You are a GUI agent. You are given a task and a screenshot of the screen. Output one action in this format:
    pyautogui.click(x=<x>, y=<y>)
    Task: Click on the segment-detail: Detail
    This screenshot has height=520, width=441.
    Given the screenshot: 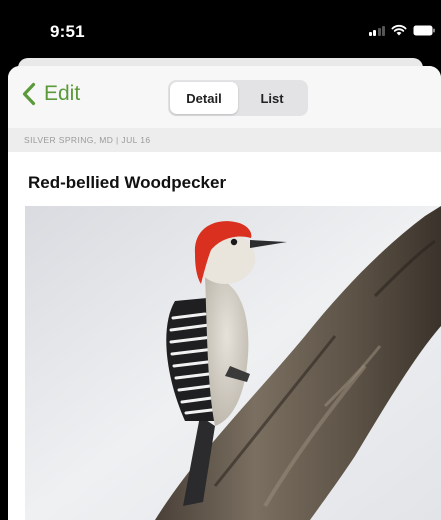 What is the action you would take?
    pyautogui.click(x=204, y=98)
    